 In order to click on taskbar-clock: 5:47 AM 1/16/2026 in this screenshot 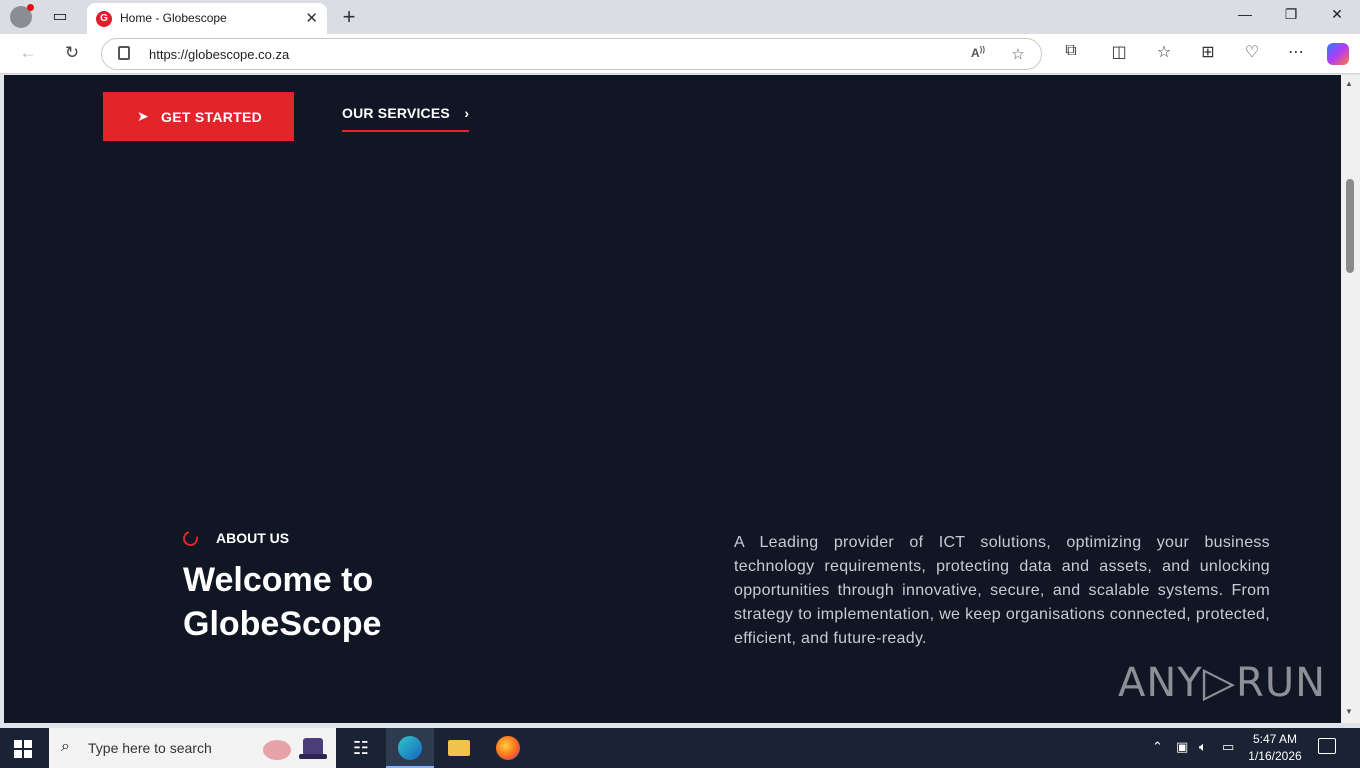, I will do `click(1275, 748)`.